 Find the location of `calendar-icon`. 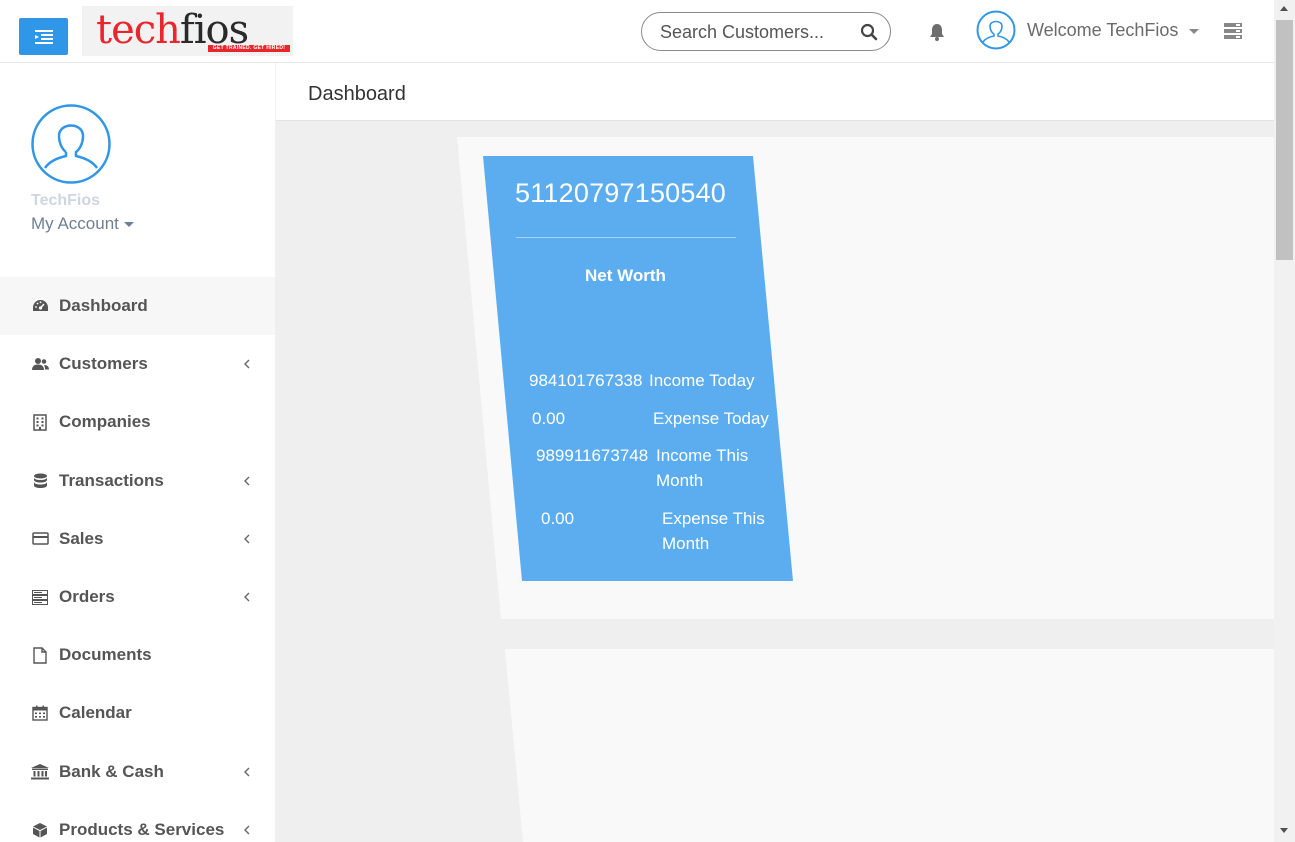

calendar-icon is located at coordinates (40, 713).